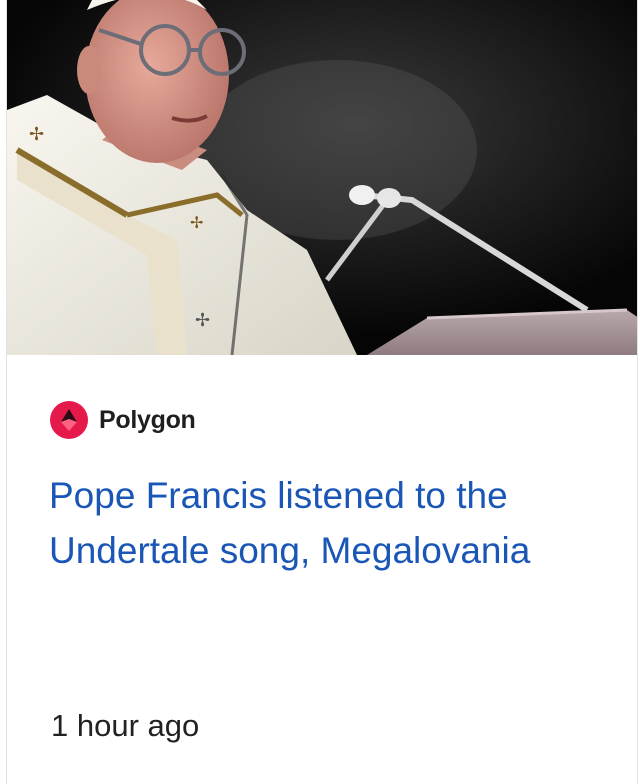 The width and height of the screenshot is (640, 784). Describe the element at coordinates (69, 420) in the screenshot. I see `polygon-logo-icon` at that location.